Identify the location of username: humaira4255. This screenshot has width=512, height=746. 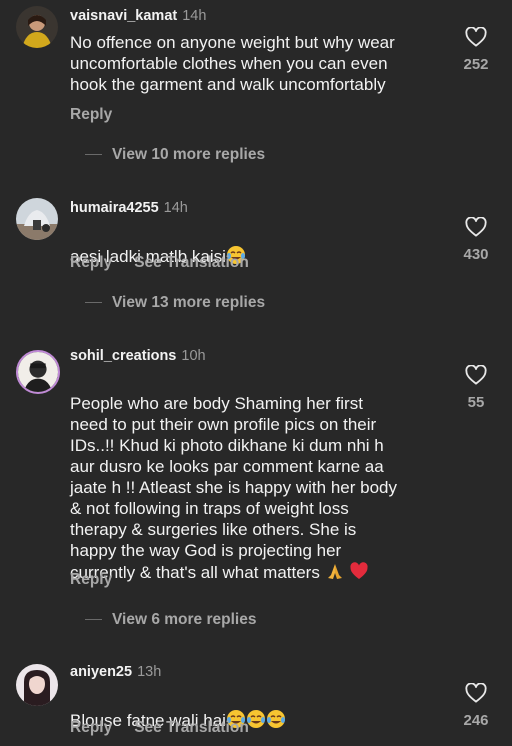
(114, 208).